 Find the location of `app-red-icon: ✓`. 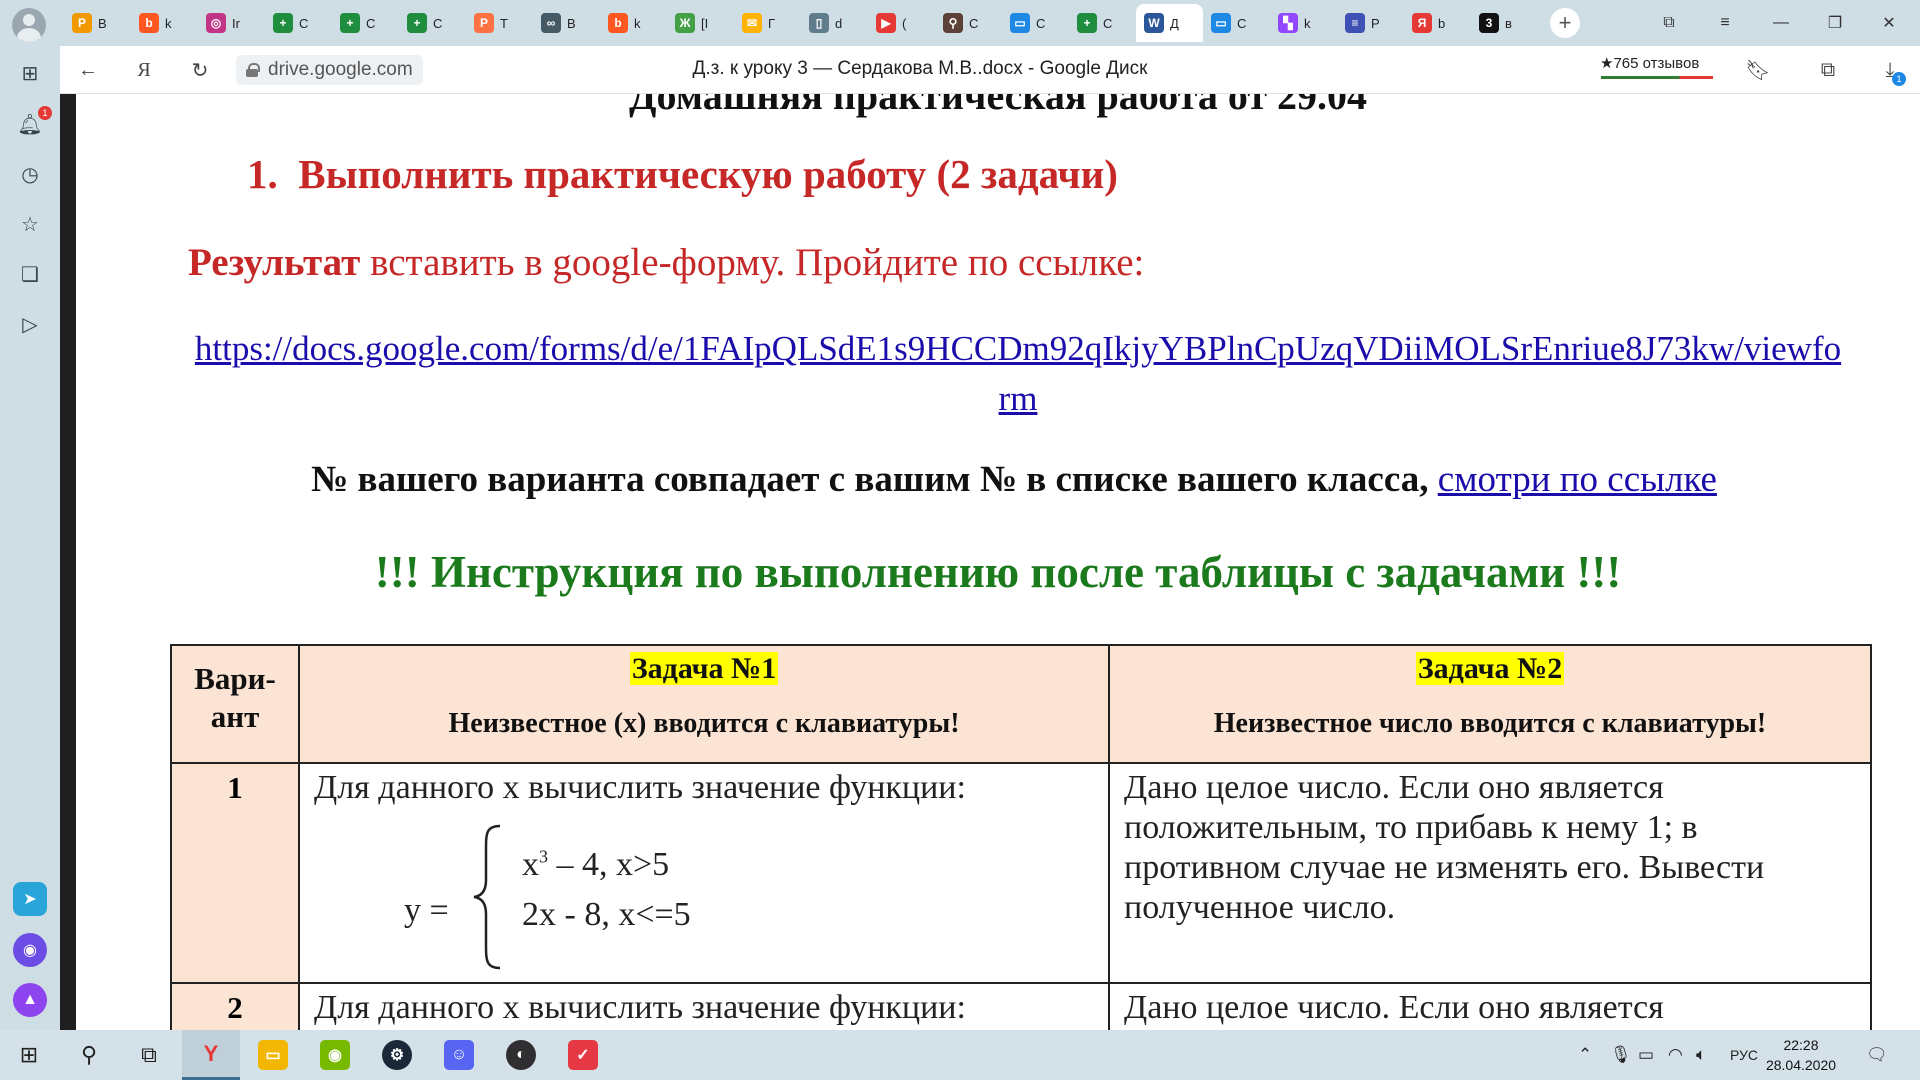

app-red-icon: ✓ is located at coordinates (583, 1055).